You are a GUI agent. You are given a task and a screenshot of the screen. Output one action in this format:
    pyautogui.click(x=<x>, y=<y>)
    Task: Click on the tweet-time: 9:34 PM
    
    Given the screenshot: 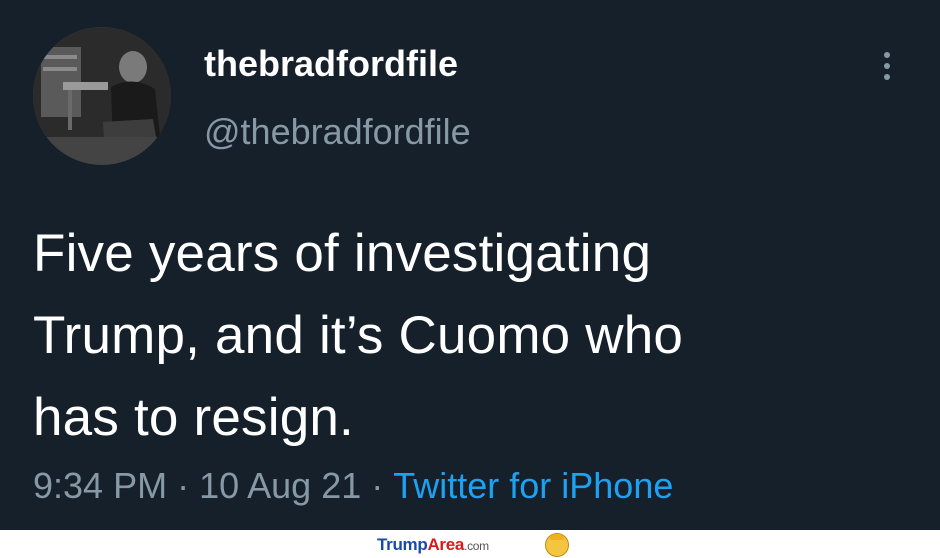 What is the action you would take?
    pyautogui.click(x=100, y=485)
    